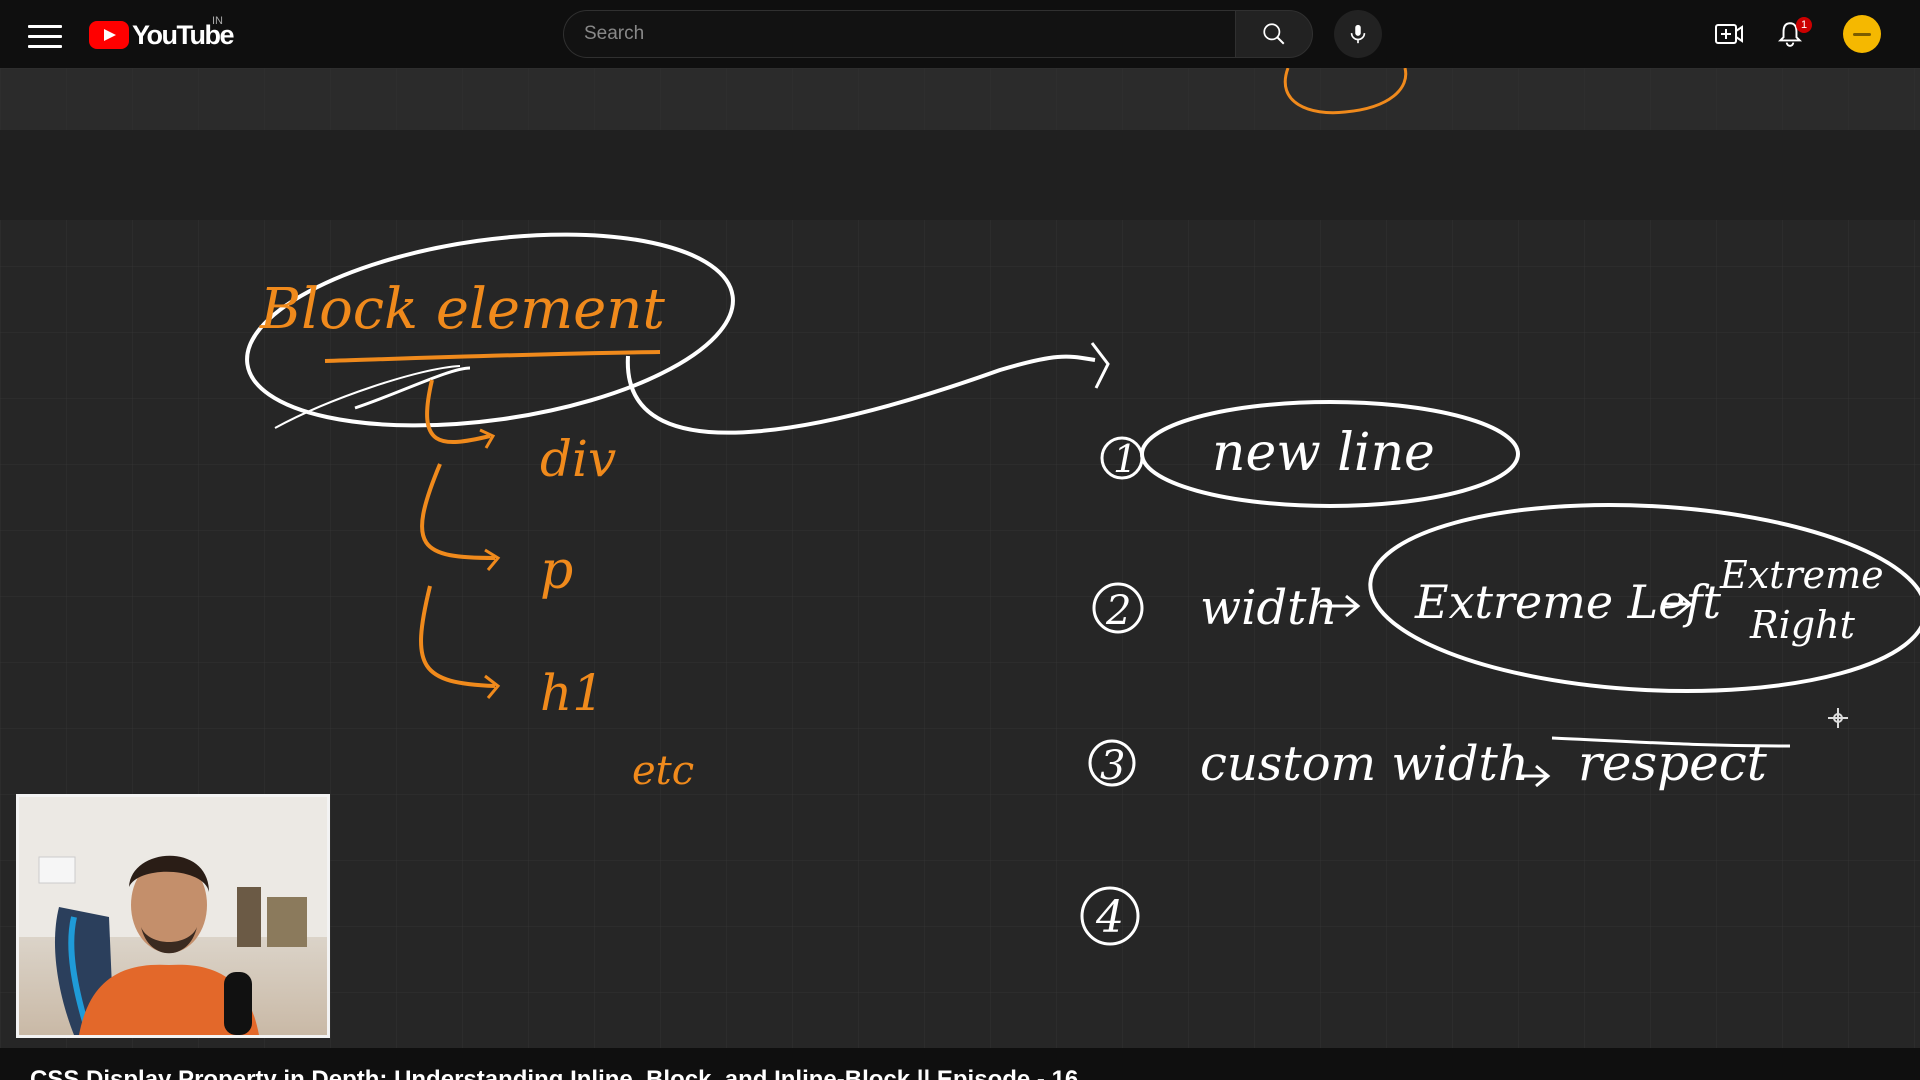 The width and height of the screenshot is (1920, 1080). Describe the element at coordinates (1567, 602) in the screenshot. I see `point-2-extreme-left: Extreme Left` at that location.